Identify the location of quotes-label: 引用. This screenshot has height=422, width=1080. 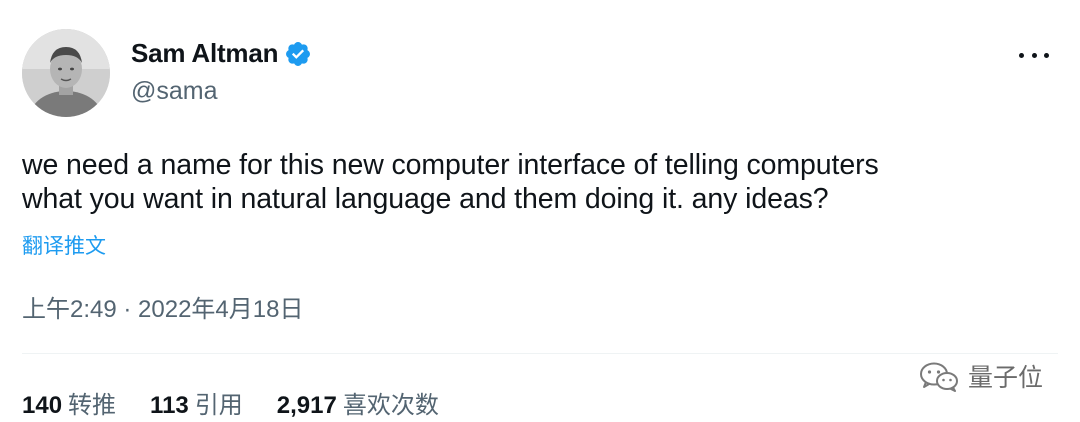
(218, 405).